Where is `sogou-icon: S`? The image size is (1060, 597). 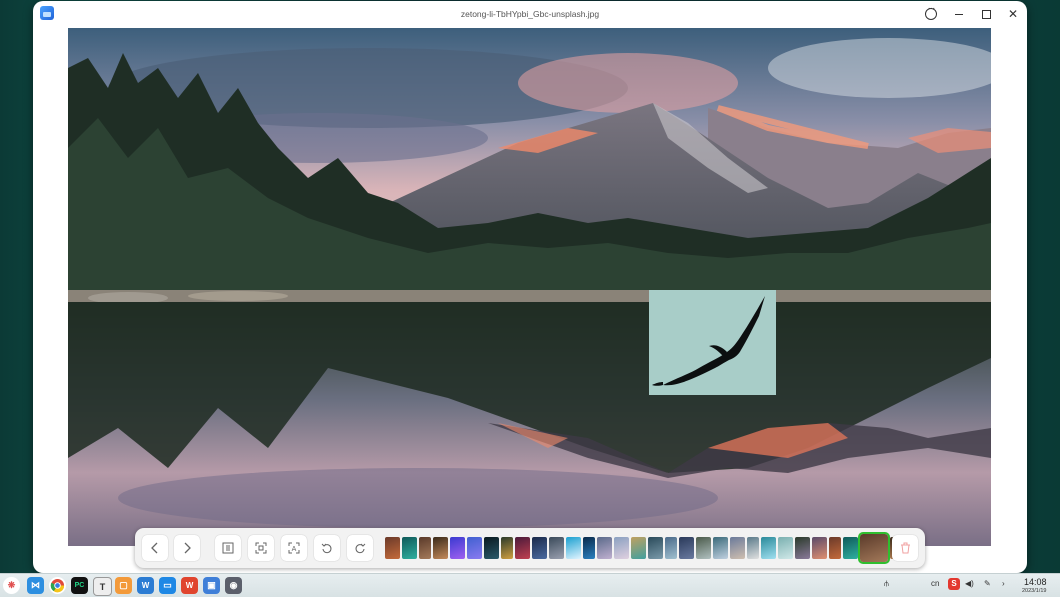
sogou-icon: S is located at coordinates (954, 584).